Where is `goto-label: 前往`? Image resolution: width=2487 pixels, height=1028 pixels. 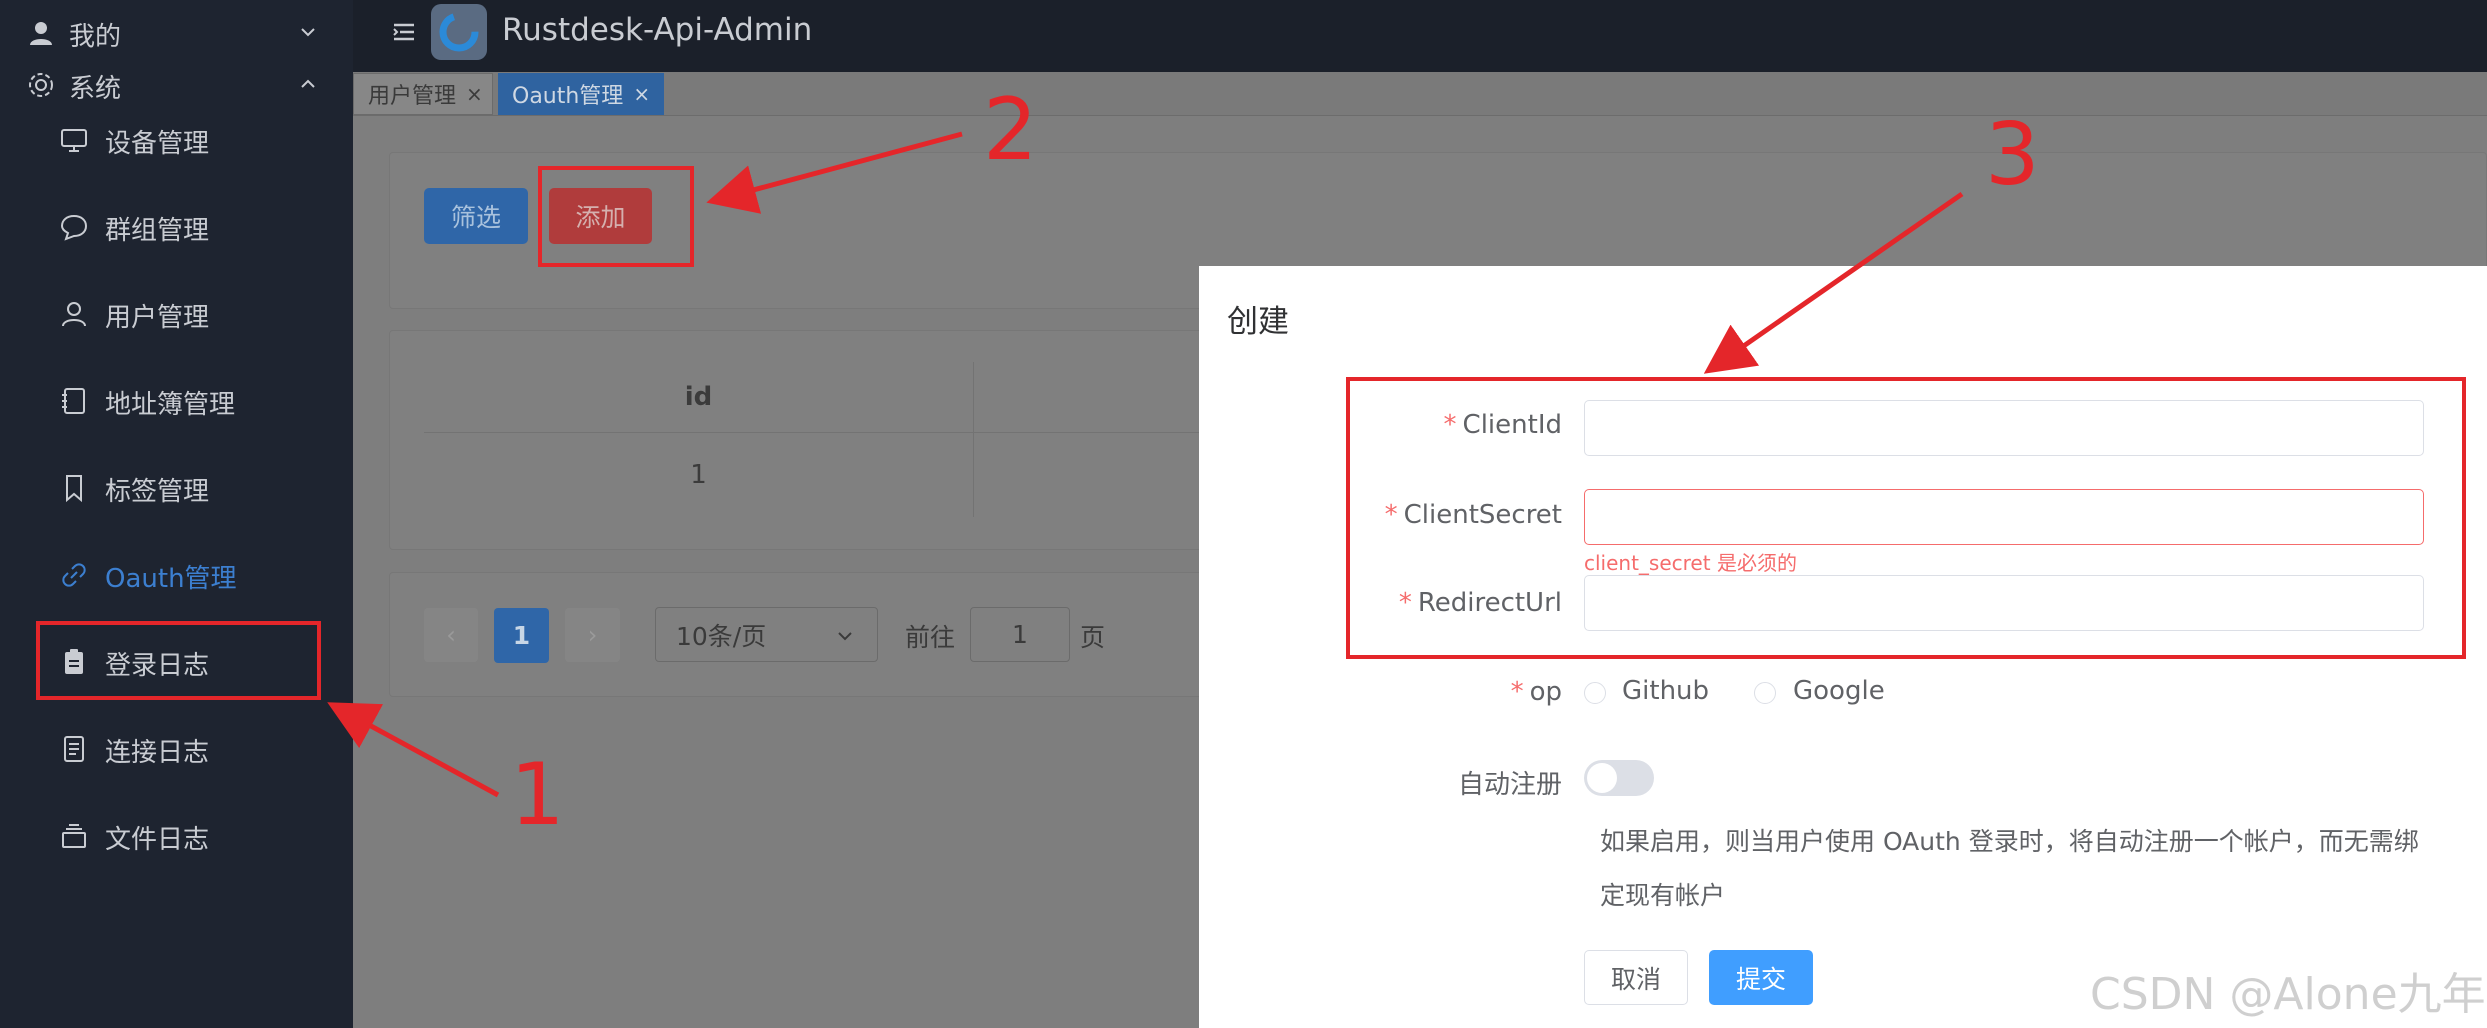 goto-label: 前往 is located at coordinates (930, 637).